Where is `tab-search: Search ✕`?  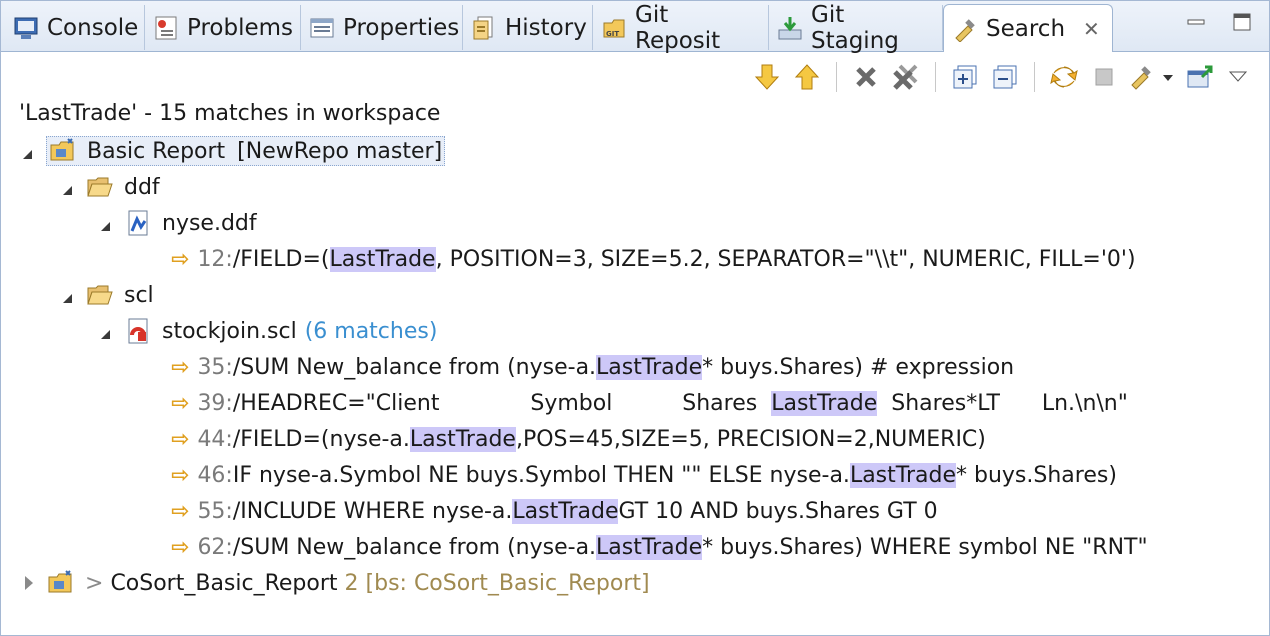 tab-search: Search ✕ is located at coordinates (1028, 28).